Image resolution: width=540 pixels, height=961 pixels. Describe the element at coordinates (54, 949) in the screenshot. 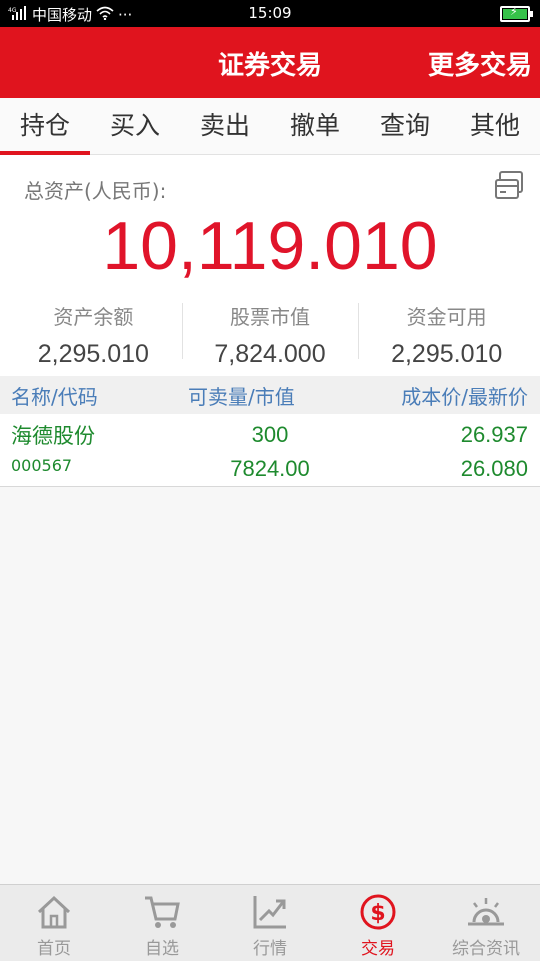

I see `nav-home-label: 首页` at that location.